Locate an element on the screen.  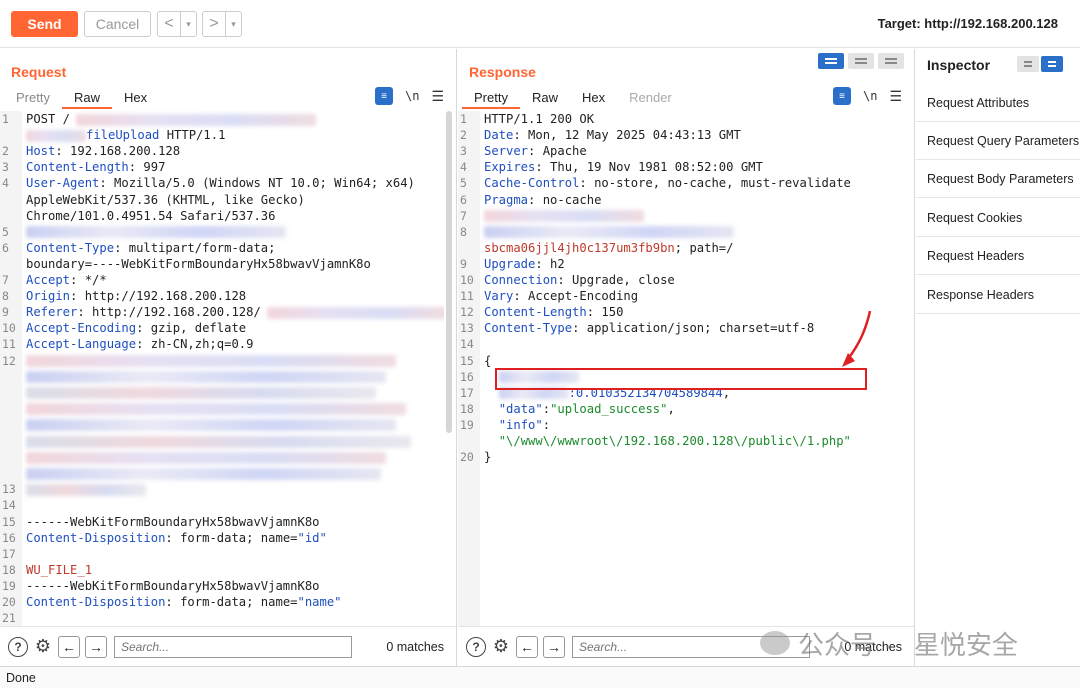
inspector-item-request-cookies: Request Cookies is located at coordinates (998, 218).